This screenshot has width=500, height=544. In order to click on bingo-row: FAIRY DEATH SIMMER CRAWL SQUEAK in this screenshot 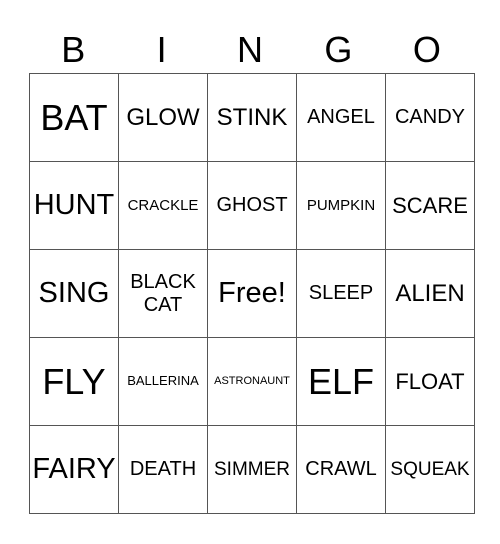, I will do `click(252, 469)`.